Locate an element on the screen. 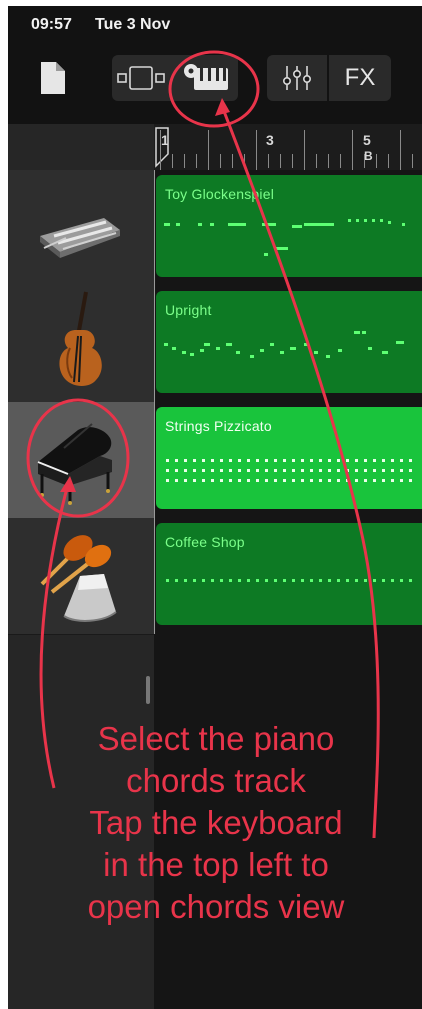 Image resolution: width=422 pixels, height=1009 pixels. region-label: Coffee Shop is located at coordinates (205, 542).